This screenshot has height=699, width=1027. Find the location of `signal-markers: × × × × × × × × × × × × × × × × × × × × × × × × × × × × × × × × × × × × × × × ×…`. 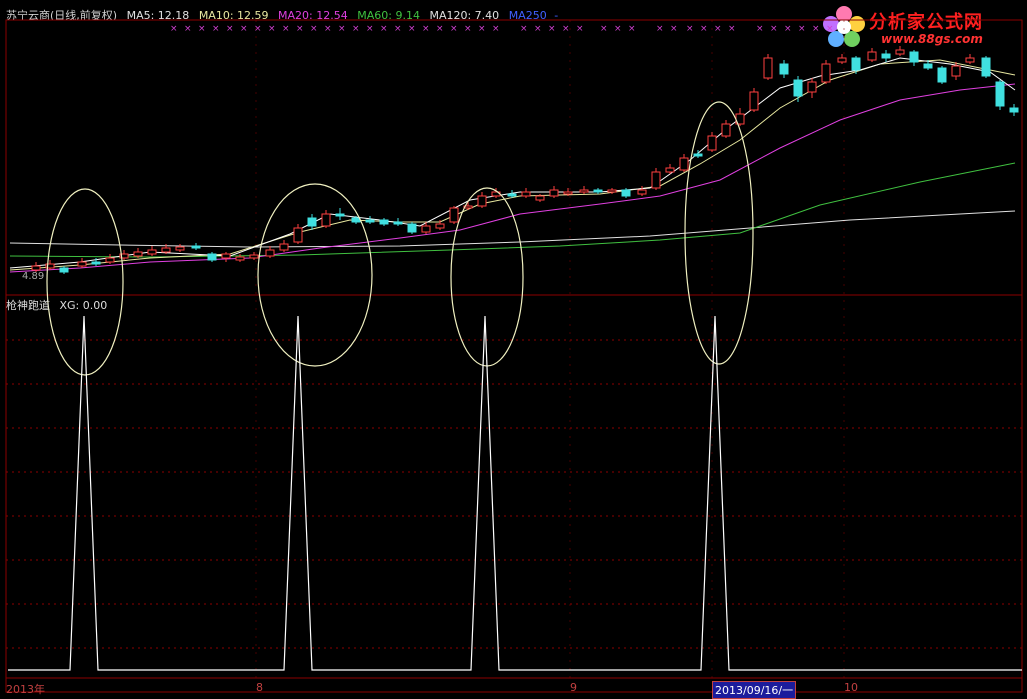

signal-markers: × × × × × × × × × × × × × × × × × × × × × × × × × × × × × × × × × × × × × × × ×… is located at coordinates (502, 29).